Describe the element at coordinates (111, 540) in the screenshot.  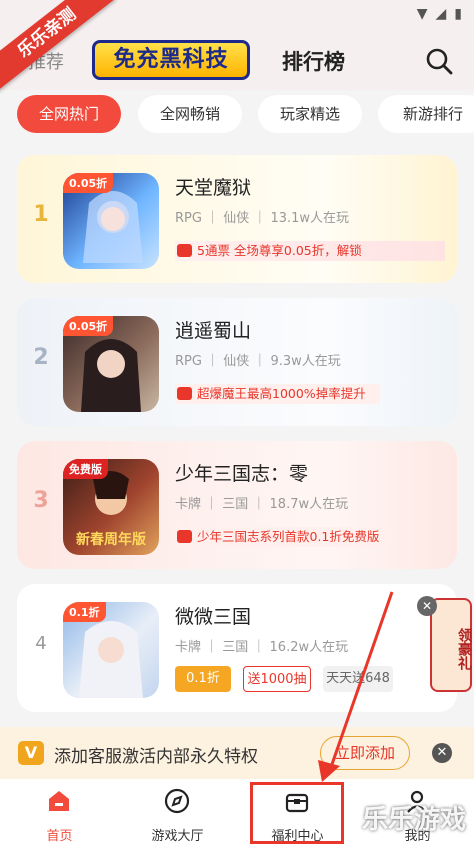
I see `thumbnail-caption: 新春周年版` at that location.